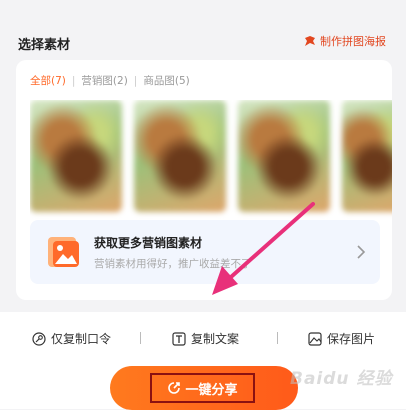 The width and height of the screenshot is (406, 410). I want to click on make-collage-button: 制作拼图海报, so click(345, 41).